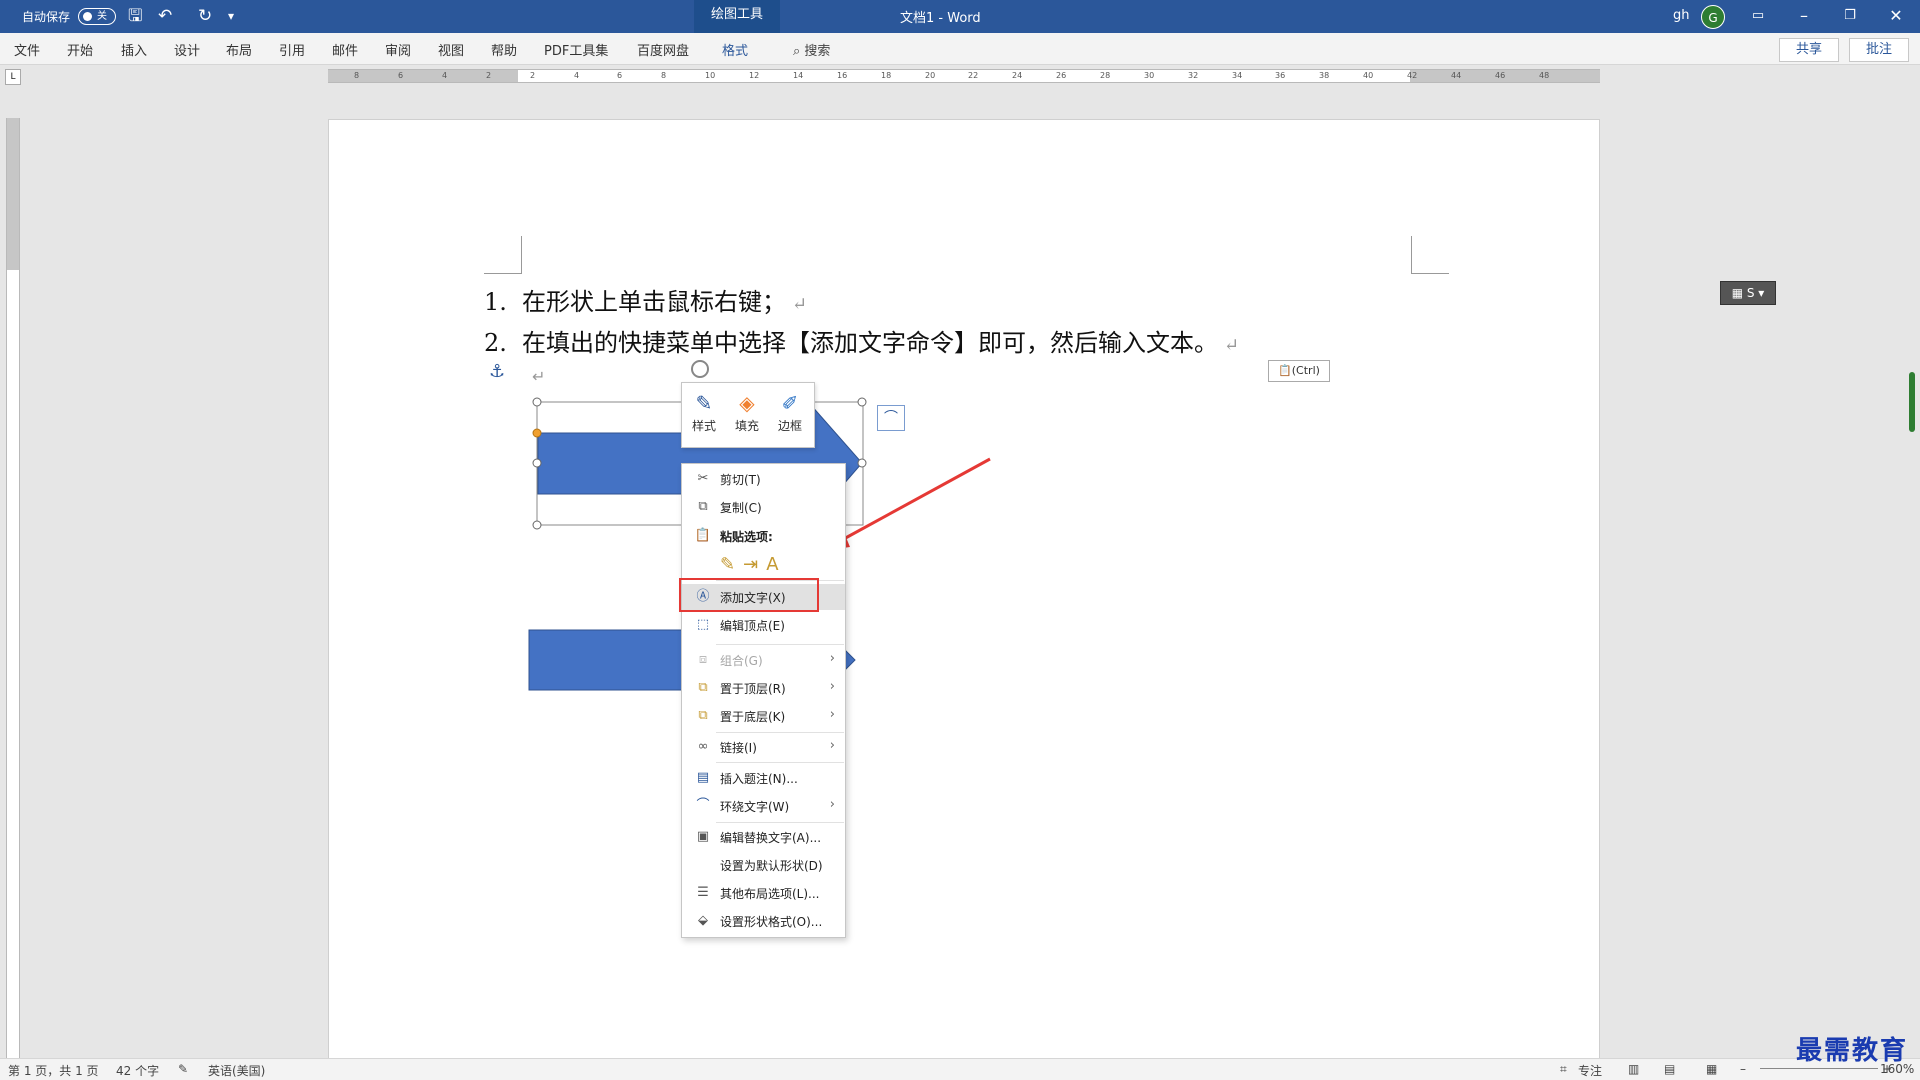 The image size is (1920, 1080). Describe the element at coordinates (703, 892) in the screenshot. I see `layout-options-icon: ☰` at that location.